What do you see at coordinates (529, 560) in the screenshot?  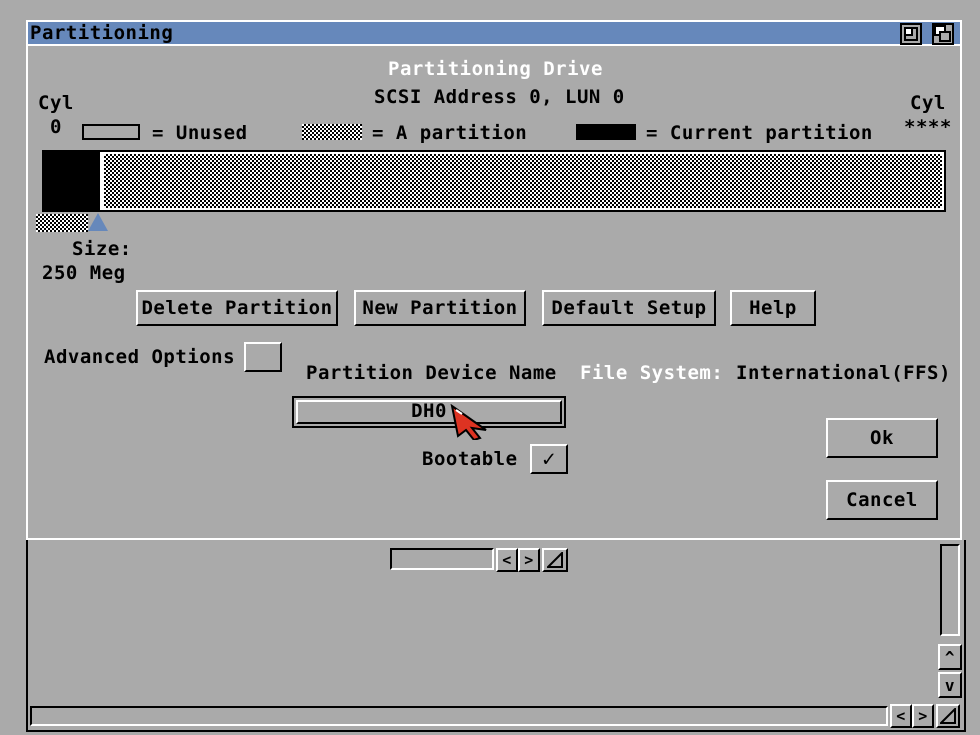 I see `partition-list-scroll-right-arrow: >` at bounding box center [529, 560].